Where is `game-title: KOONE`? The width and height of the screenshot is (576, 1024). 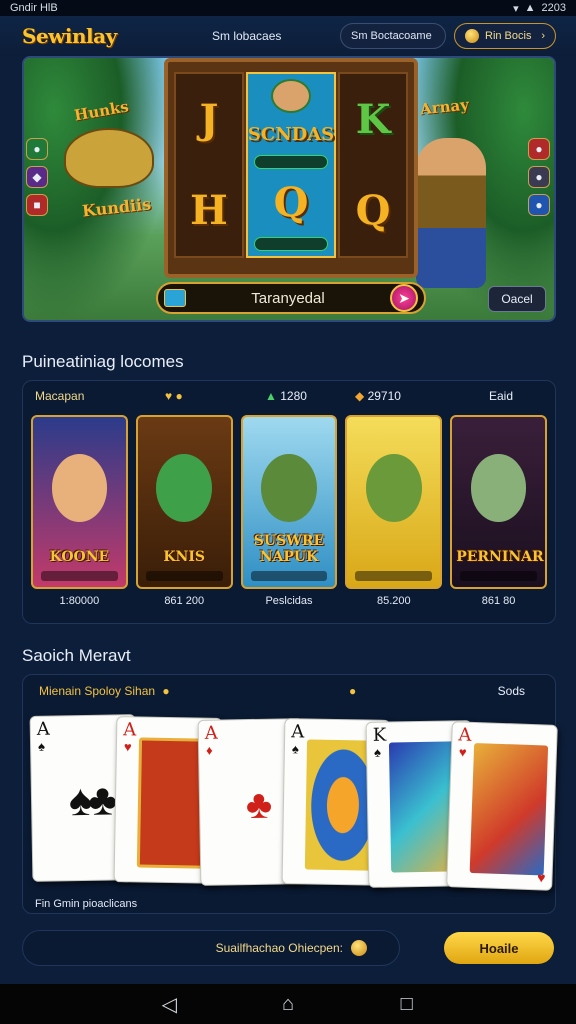 game-title: KOONE is located at coordinates (79, 557).